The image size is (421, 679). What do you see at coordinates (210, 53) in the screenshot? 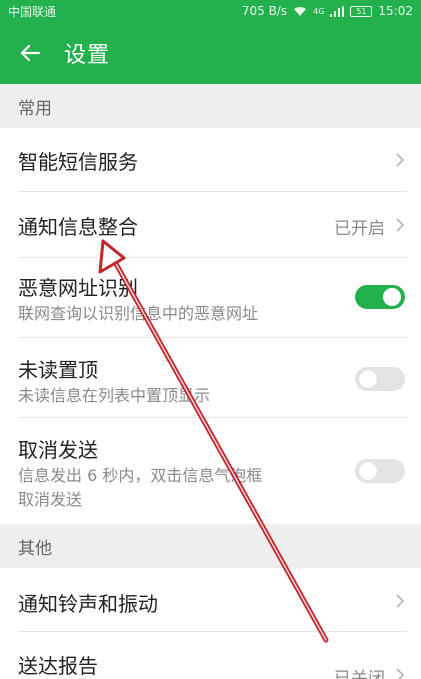
I see `app-bar: 设置` at bounding box center [210, 53].